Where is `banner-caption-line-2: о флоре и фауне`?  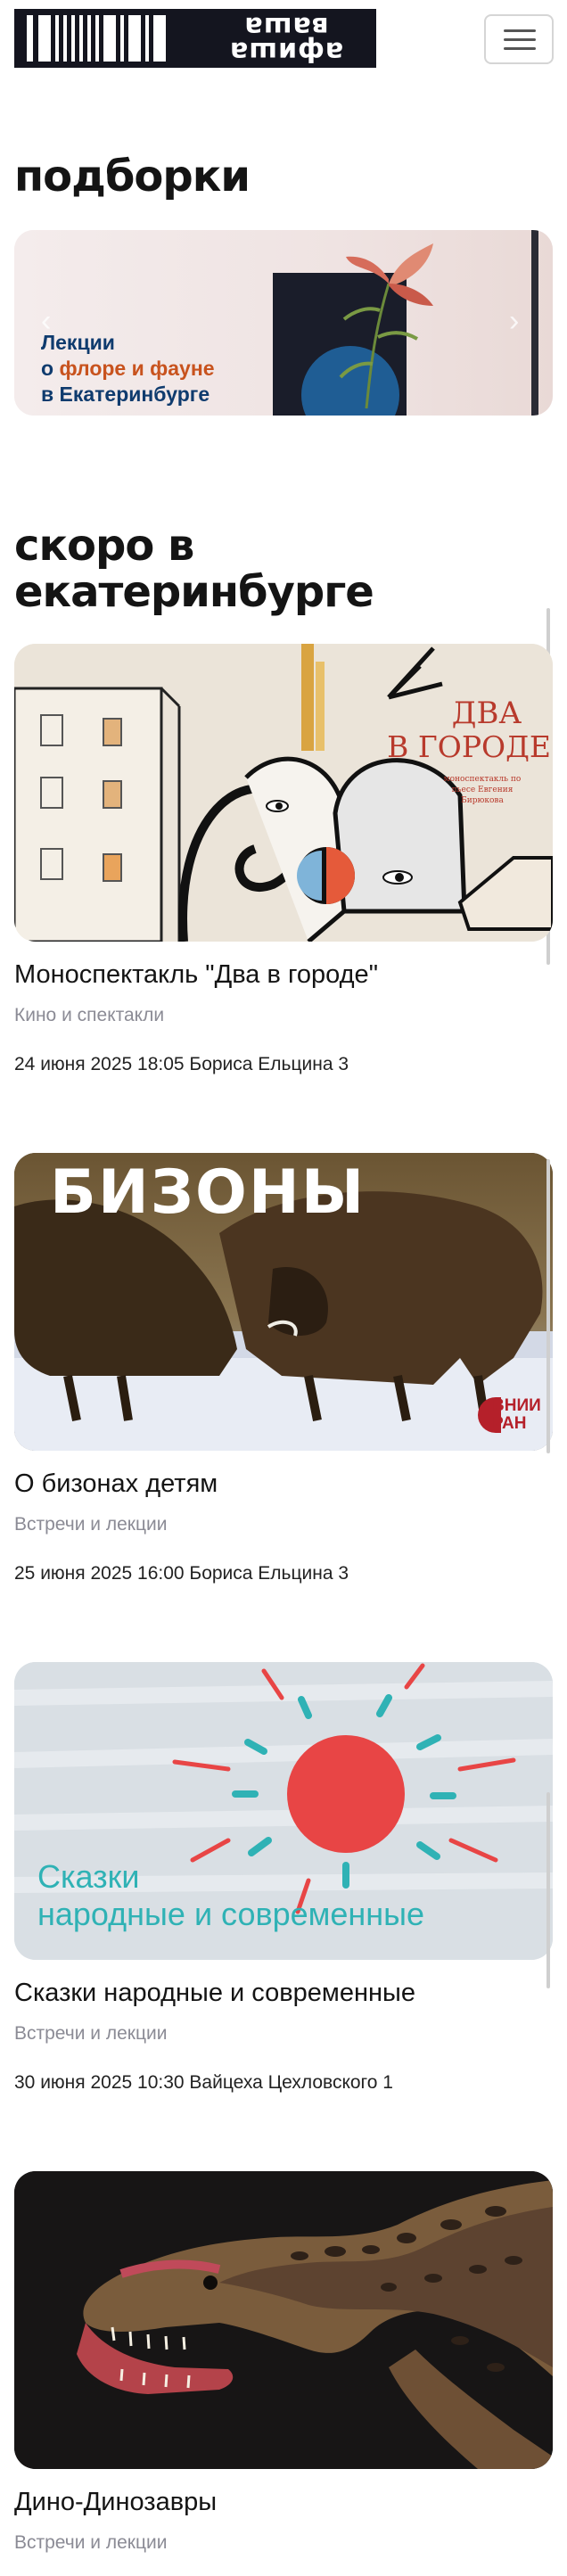 banner-caption-line-2: о флоре и фауне is located at coordinates (128, 368).